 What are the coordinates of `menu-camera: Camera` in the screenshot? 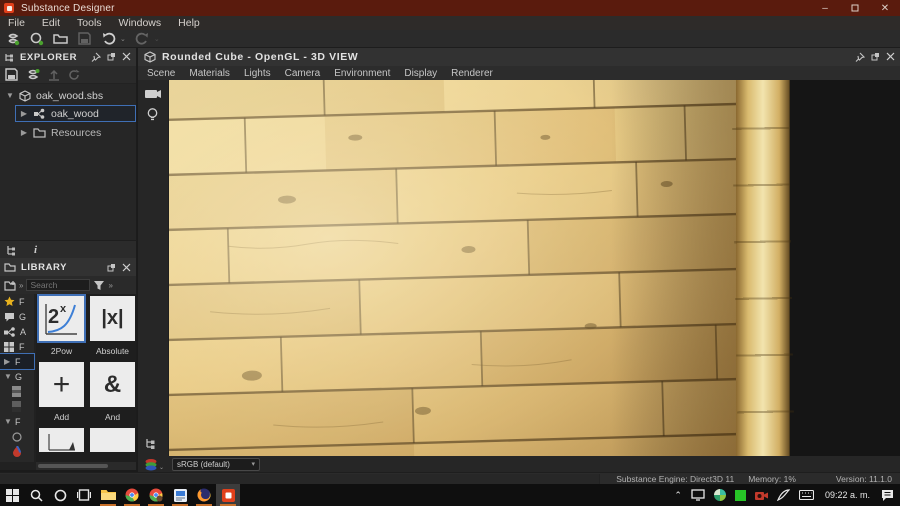 It's located at (303, 73).